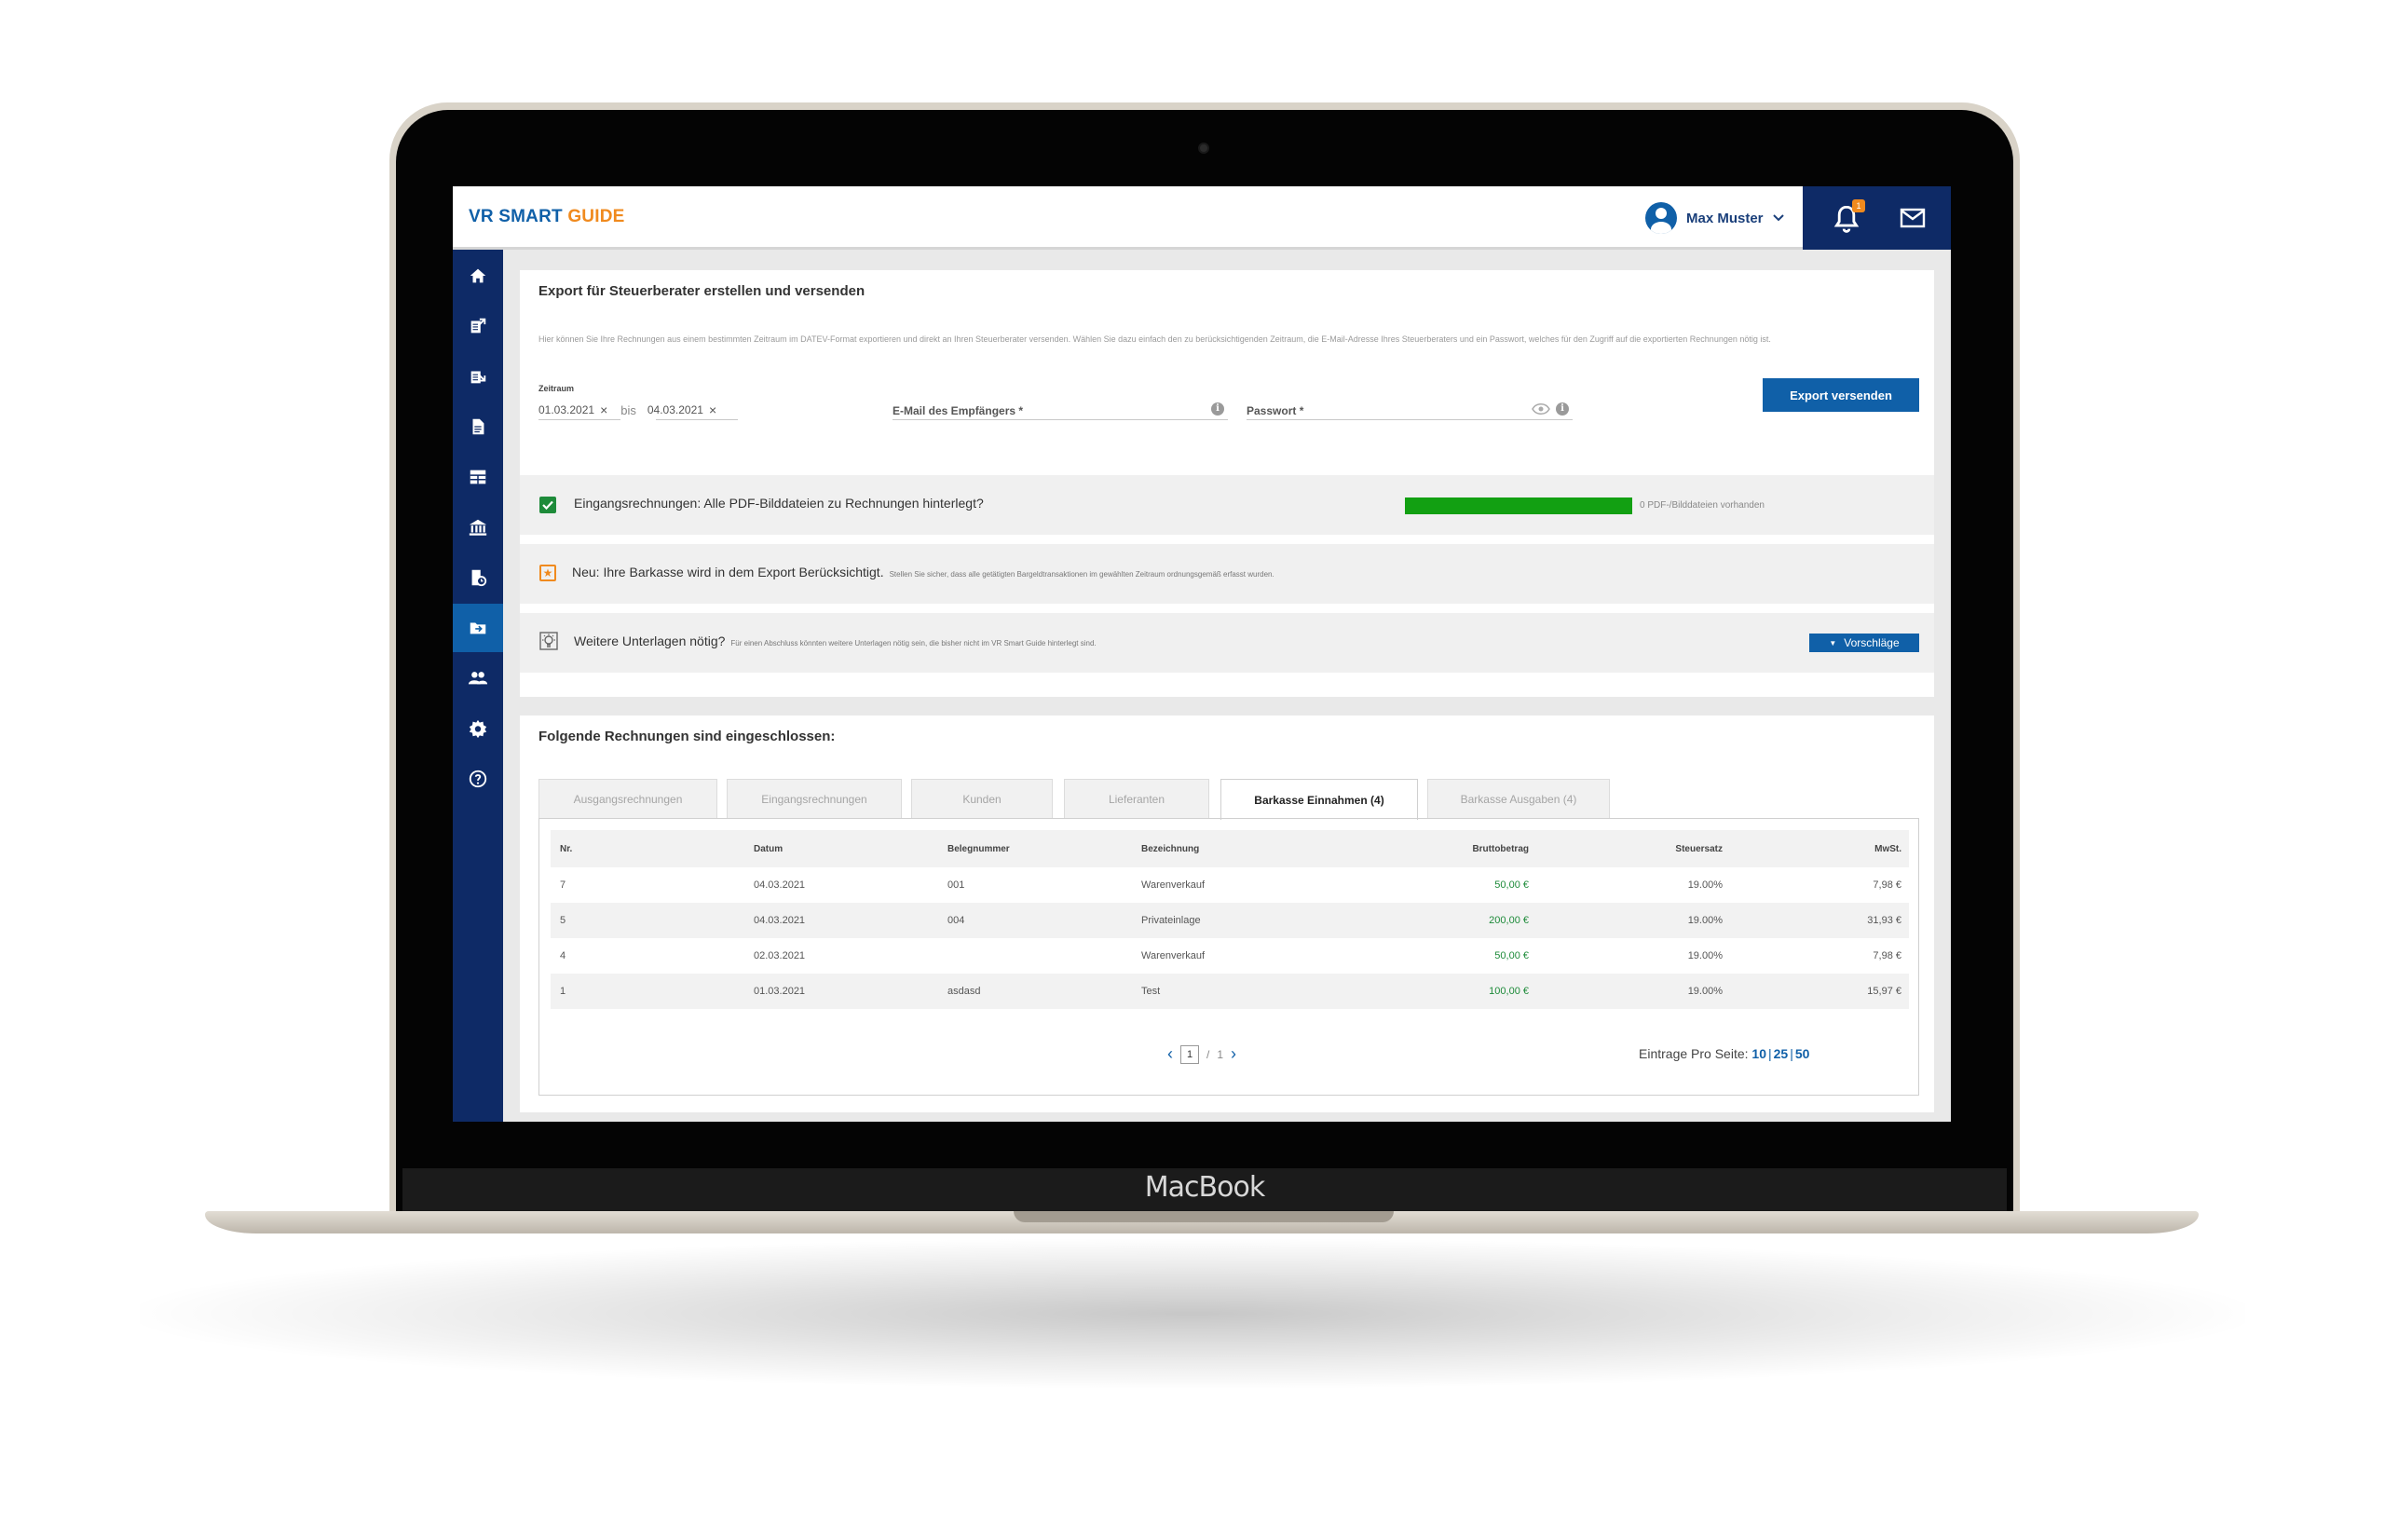 The image size is (2385, 1540). Describe the element at coordinates (478, 276) in the screenshot. I see `sidebar-item-home` at that location.